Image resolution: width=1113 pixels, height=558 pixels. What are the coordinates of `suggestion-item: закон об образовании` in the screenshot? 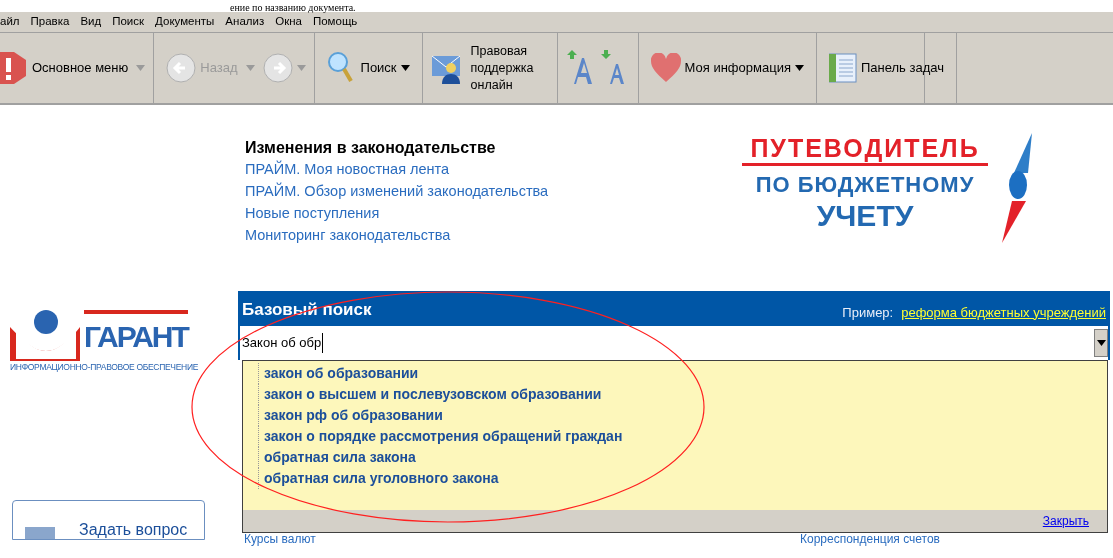 It's located at (338, 373).